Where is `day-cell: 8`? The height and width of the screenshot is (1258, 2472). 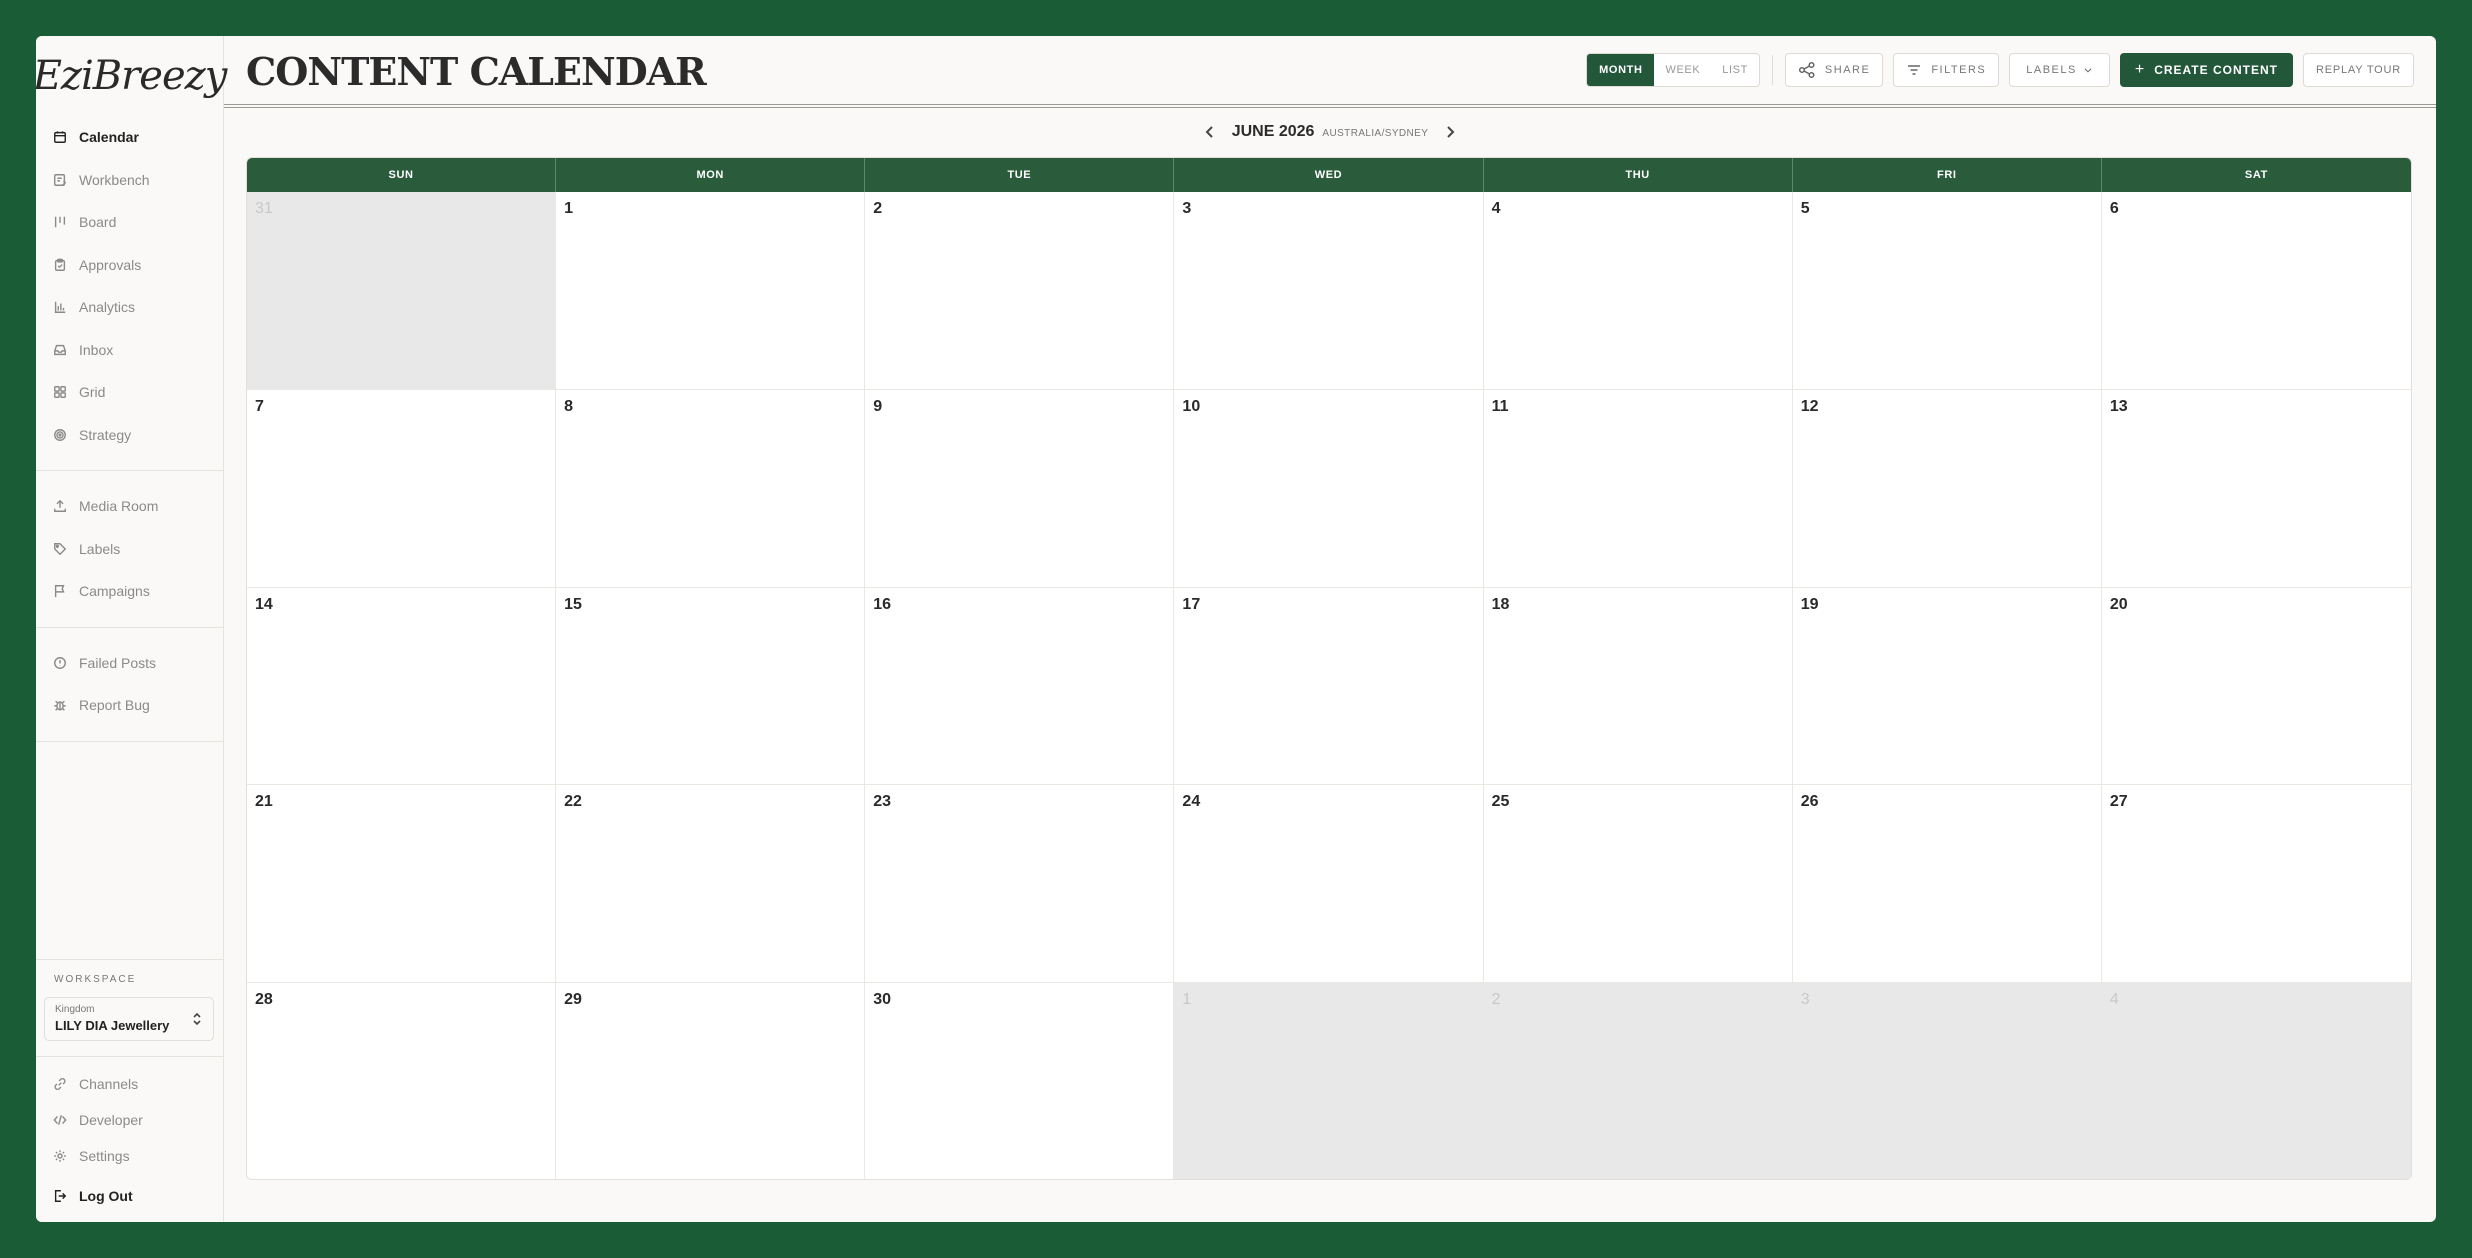
day-cell: 8 is located at coordinates (711, 488).